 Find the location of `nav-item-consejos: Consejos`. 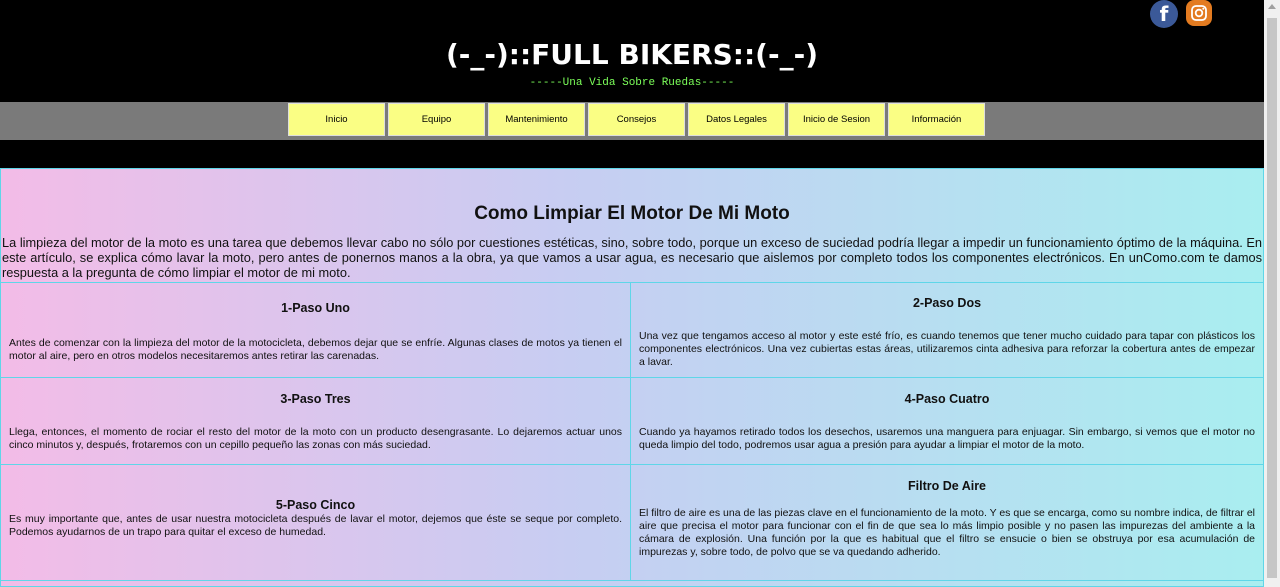

nav-item-consejos: Consejos is located at coordinates (636, 119).